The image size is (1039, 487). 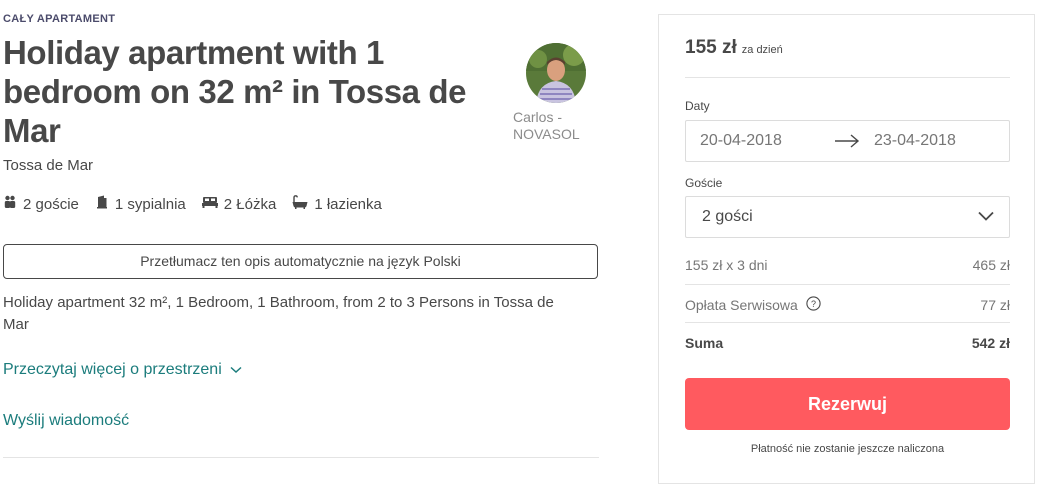 I want to click on amenity-bathrooms: 1 łazienka, so click(x=337, y=204).